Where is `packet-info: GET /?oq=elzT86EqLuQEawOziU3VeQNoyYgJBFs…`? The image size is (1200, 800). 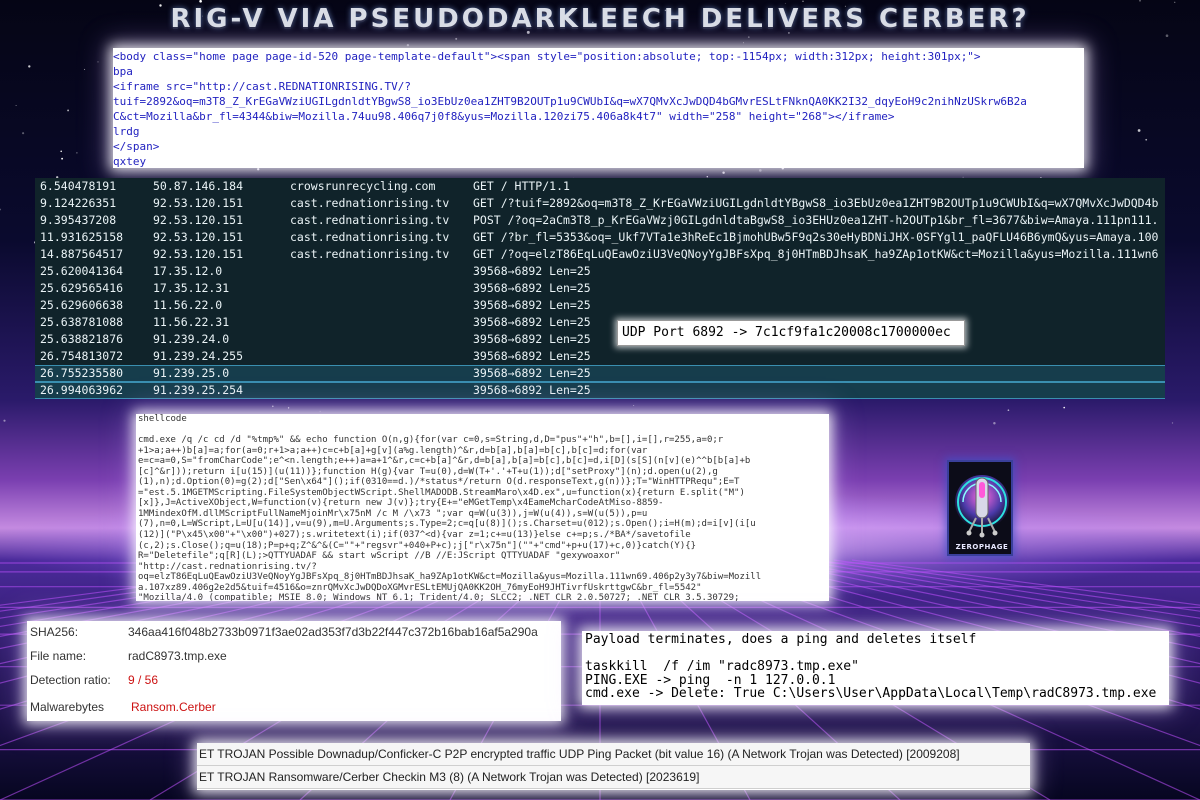 packet-info: GET /?oq=elzT86EqLuQEawOziU3VeQNoyYgJBFs… is located at coordinates (816, 254).